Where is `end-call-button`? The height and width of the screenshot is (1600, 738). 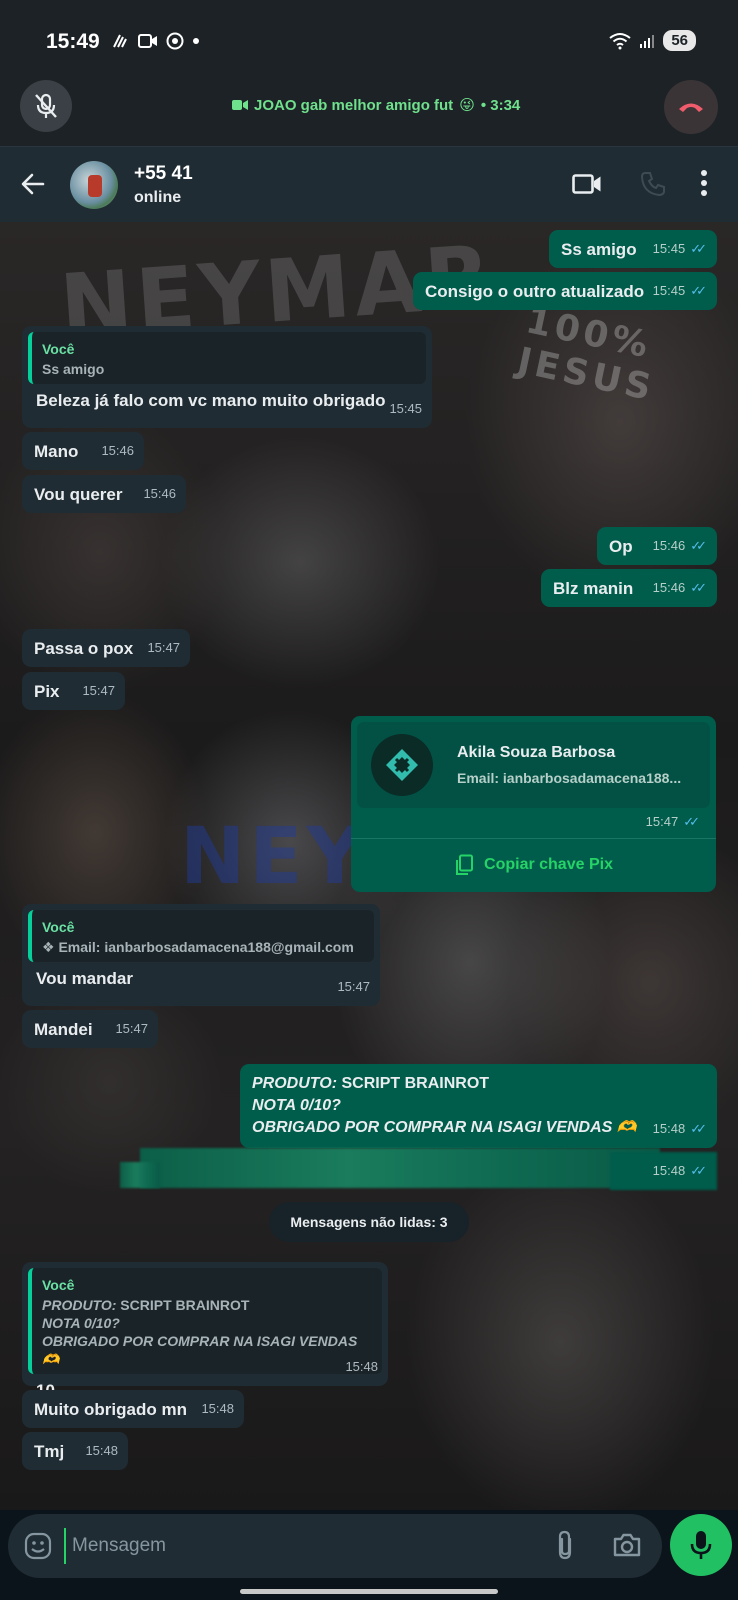
end-call-button is located at coordinates (691, 107).